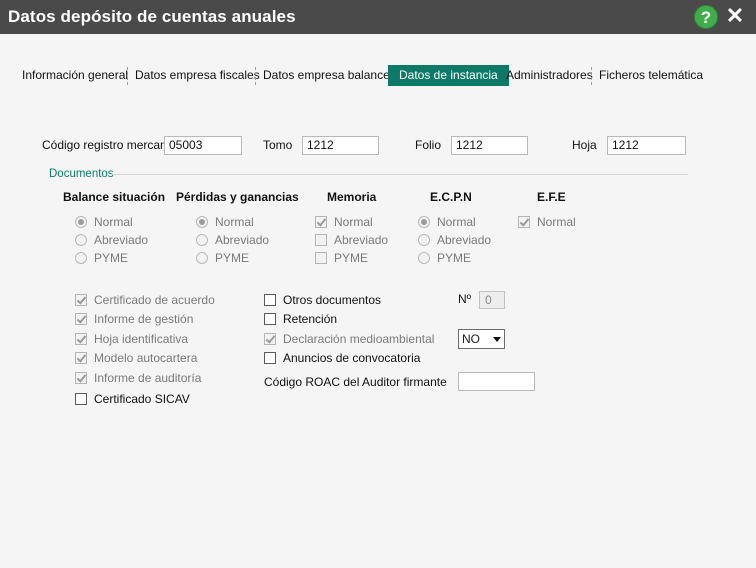 The image size is (756, 568). I want to click on perdidas-ganancias-heading: Pérdidas y ganancias, so click(237, 197).